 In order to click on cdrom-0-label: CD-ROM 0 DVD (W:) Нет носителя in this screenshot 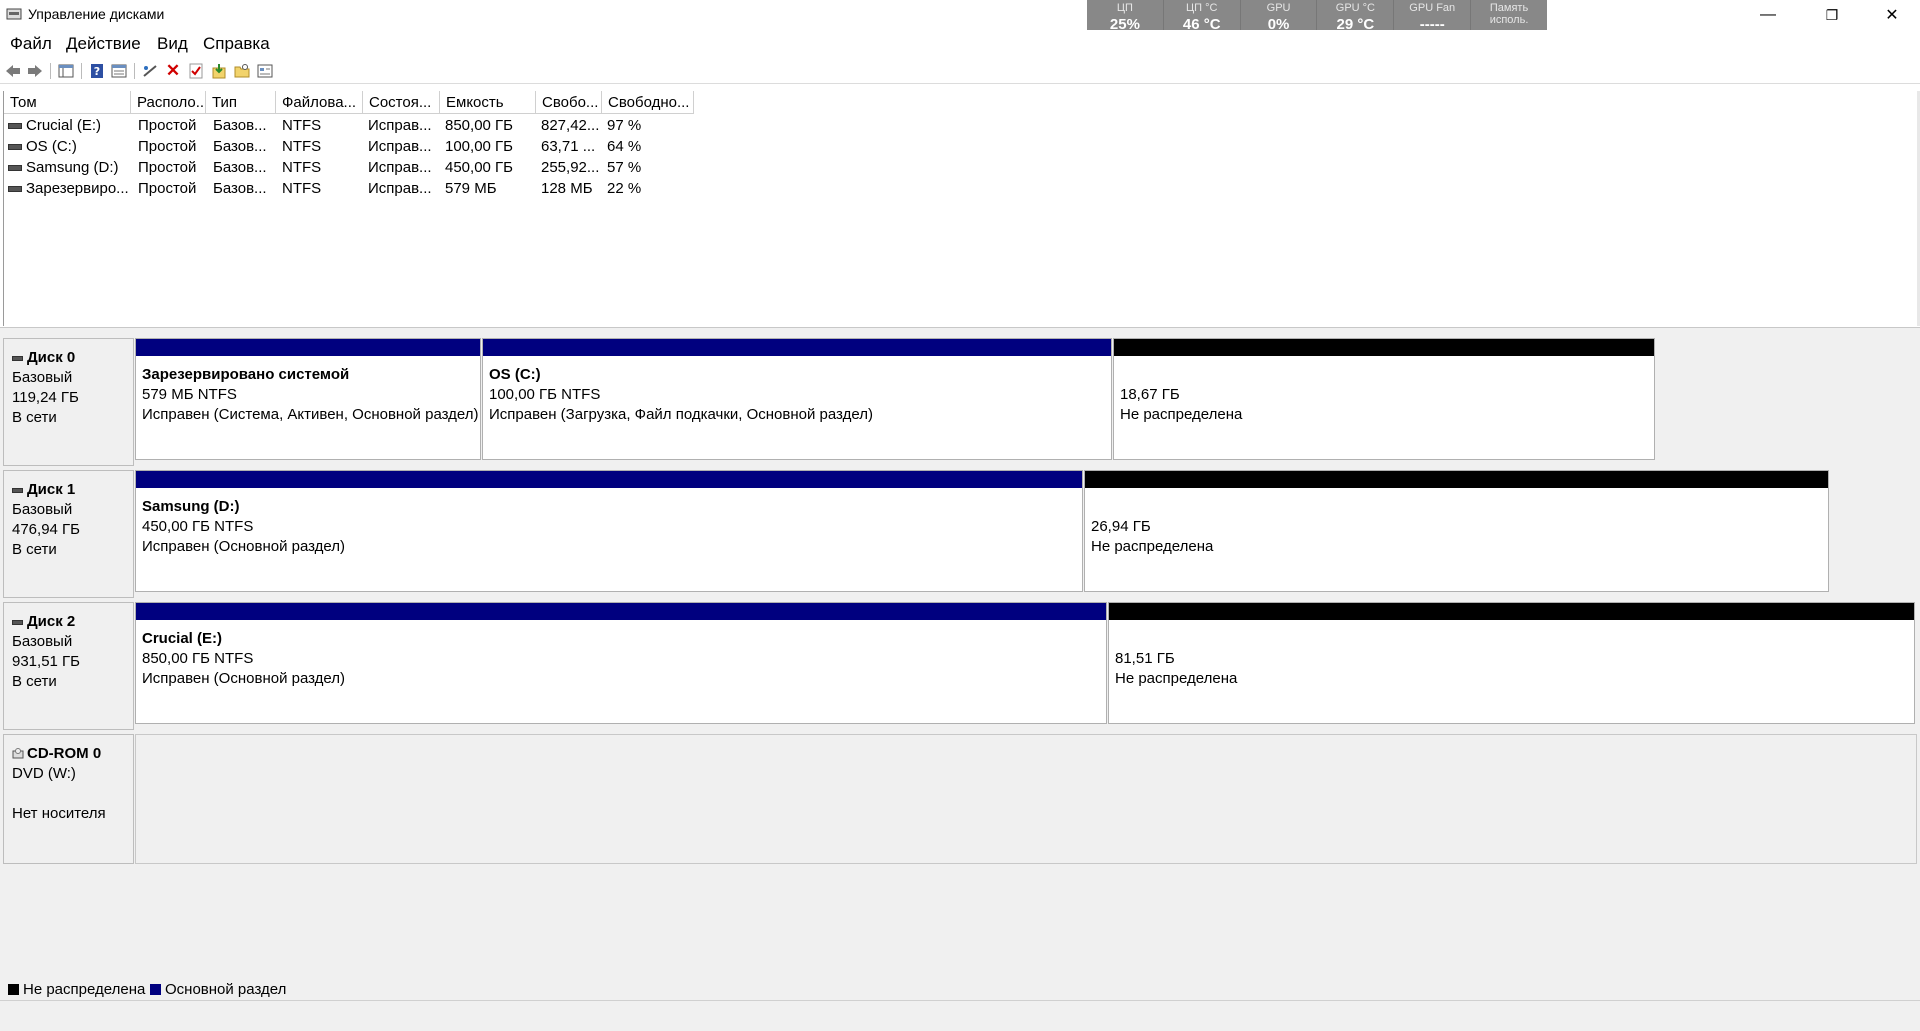, I will do `click(68, 799)`.